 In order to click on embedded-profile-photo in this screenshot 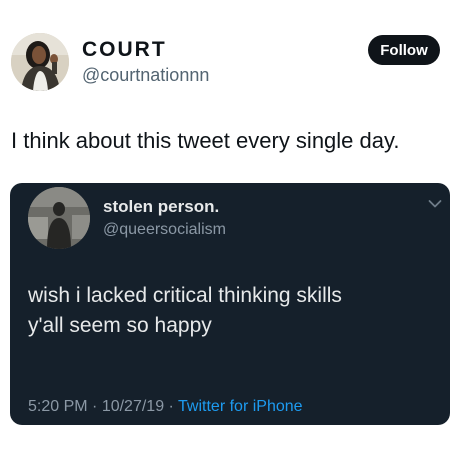, I will do `click(59, 218)`.